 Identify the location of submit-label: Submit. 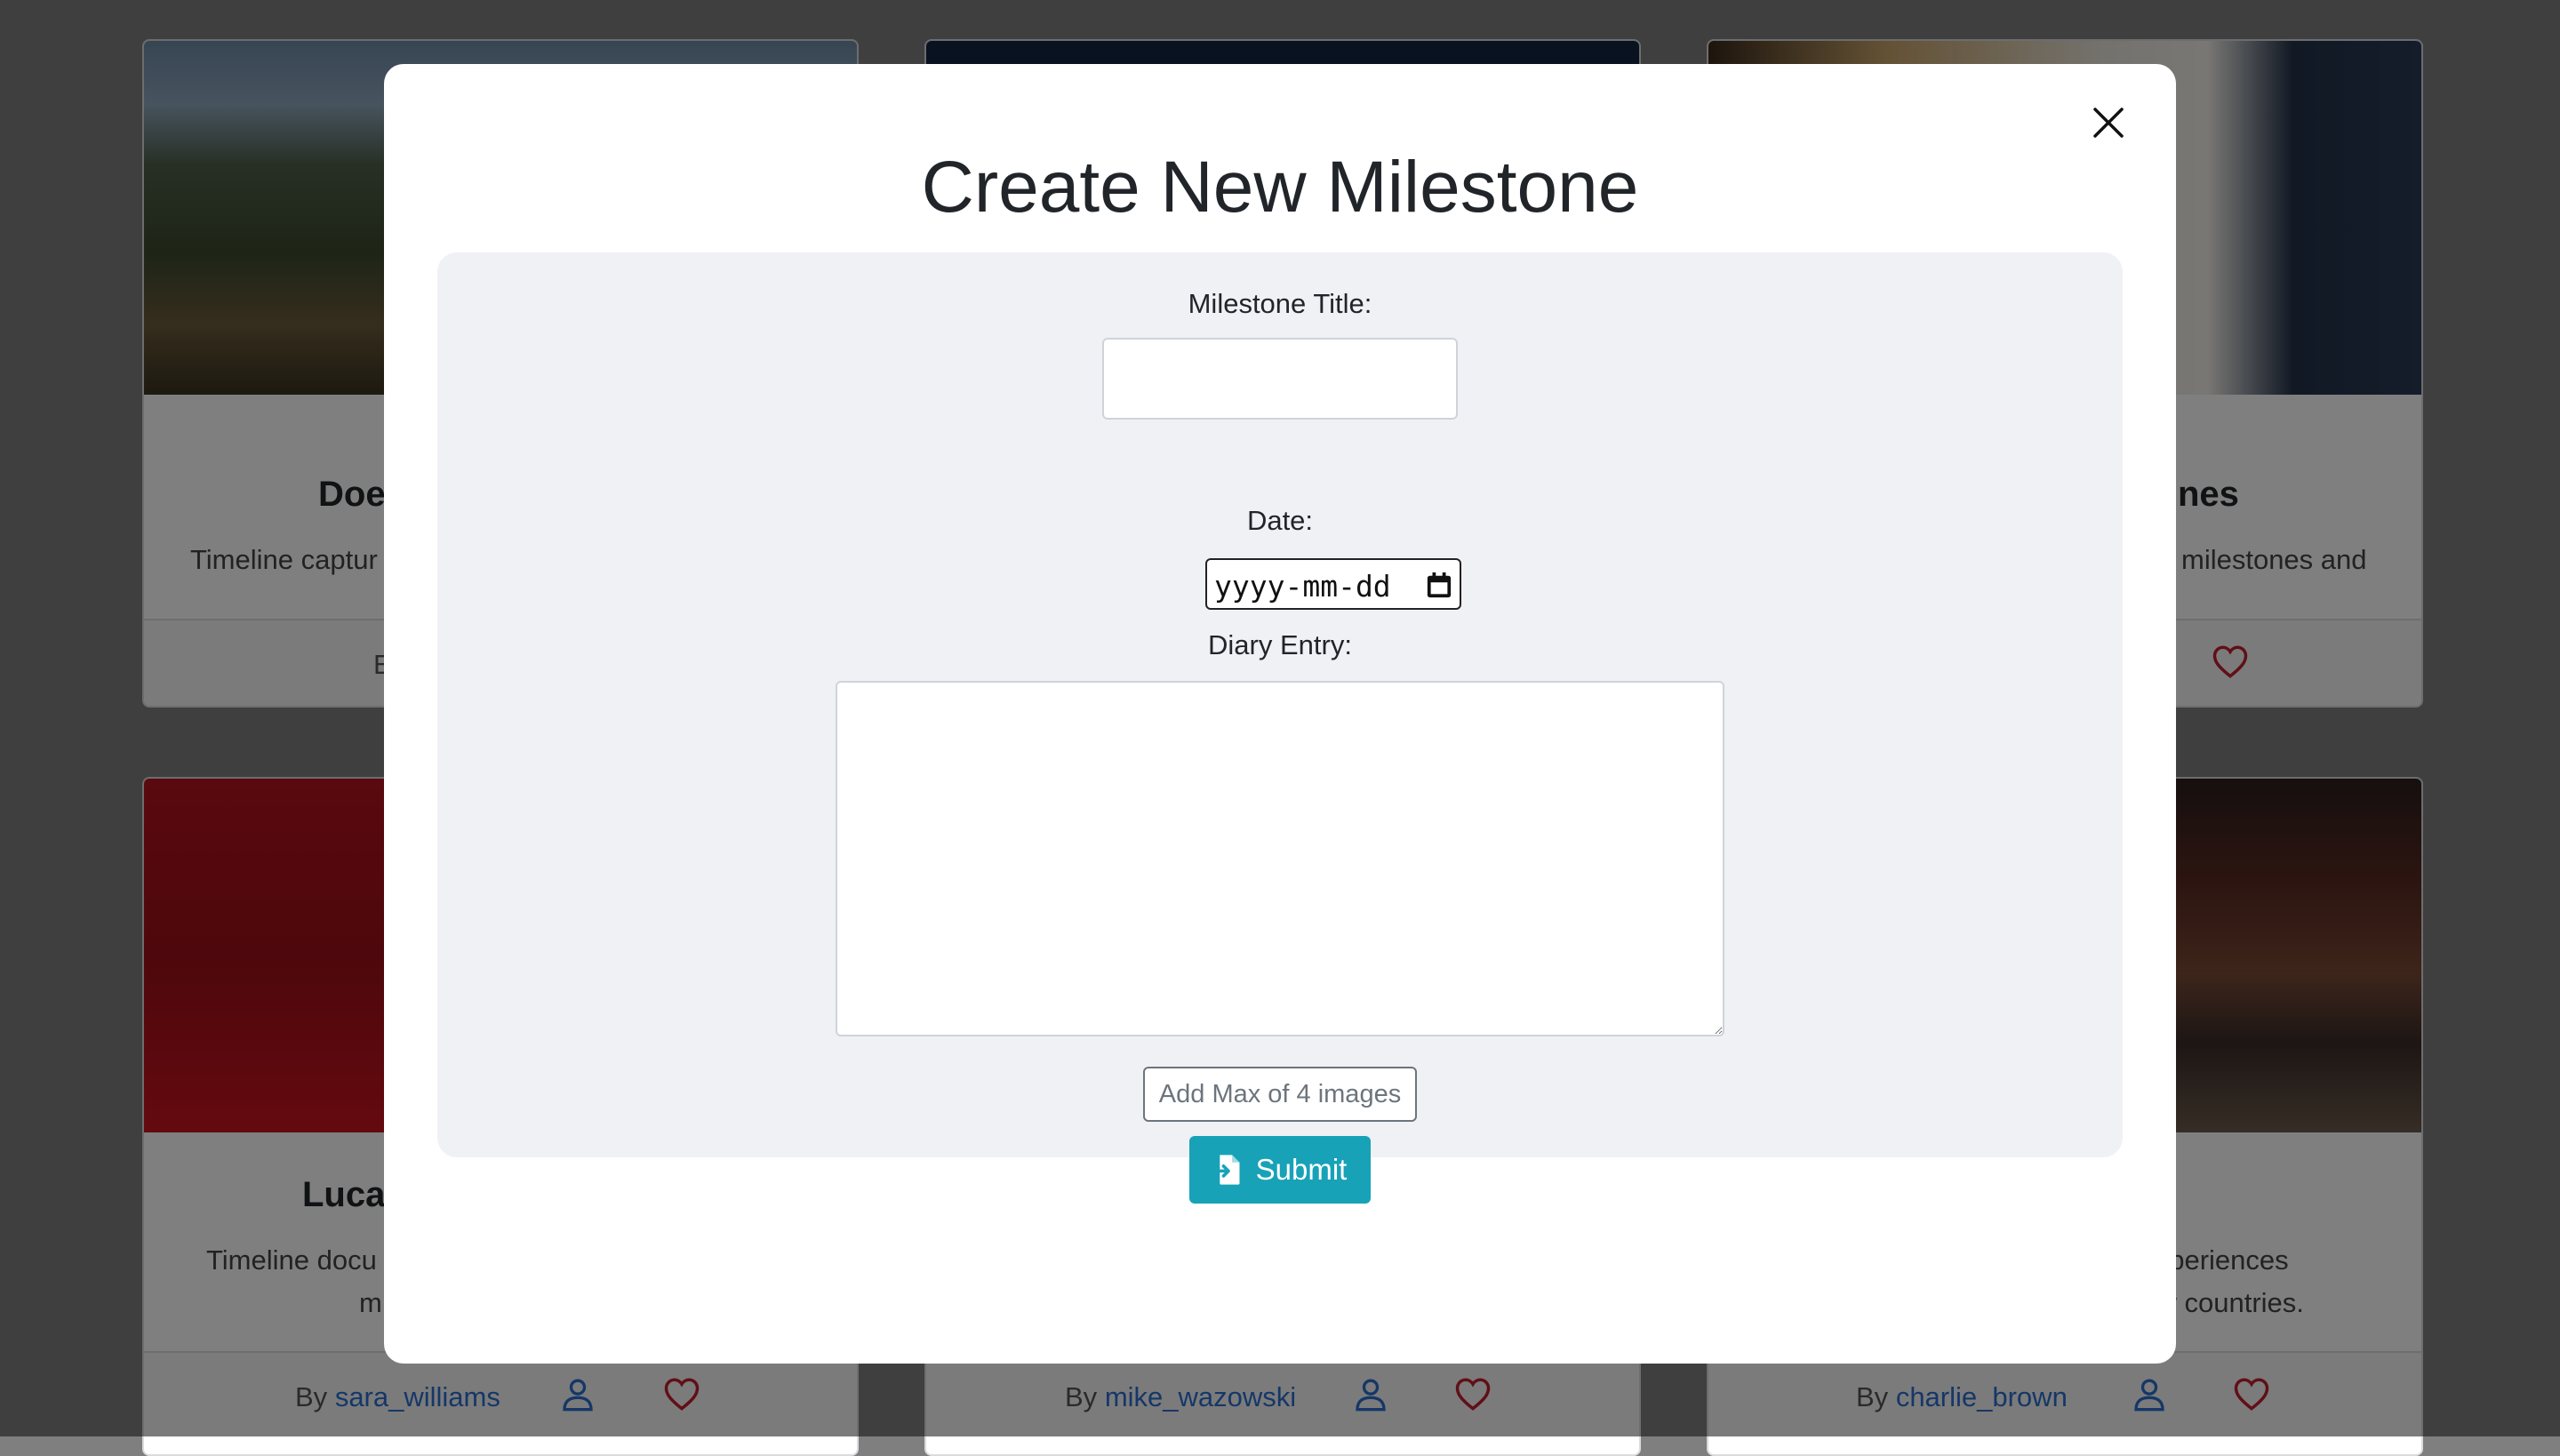
(1301, 1169).